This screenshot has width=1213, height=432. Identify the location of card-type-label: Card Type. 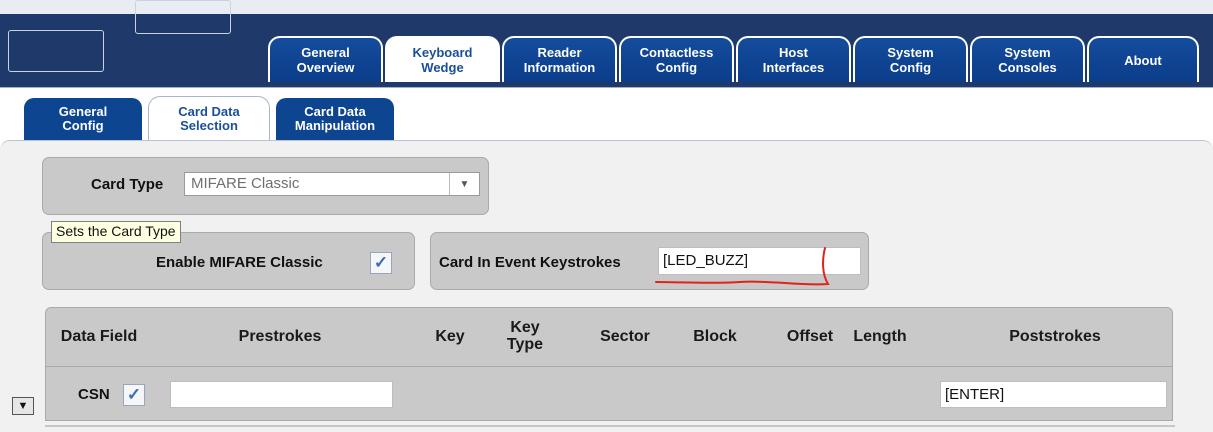
(127, 184).